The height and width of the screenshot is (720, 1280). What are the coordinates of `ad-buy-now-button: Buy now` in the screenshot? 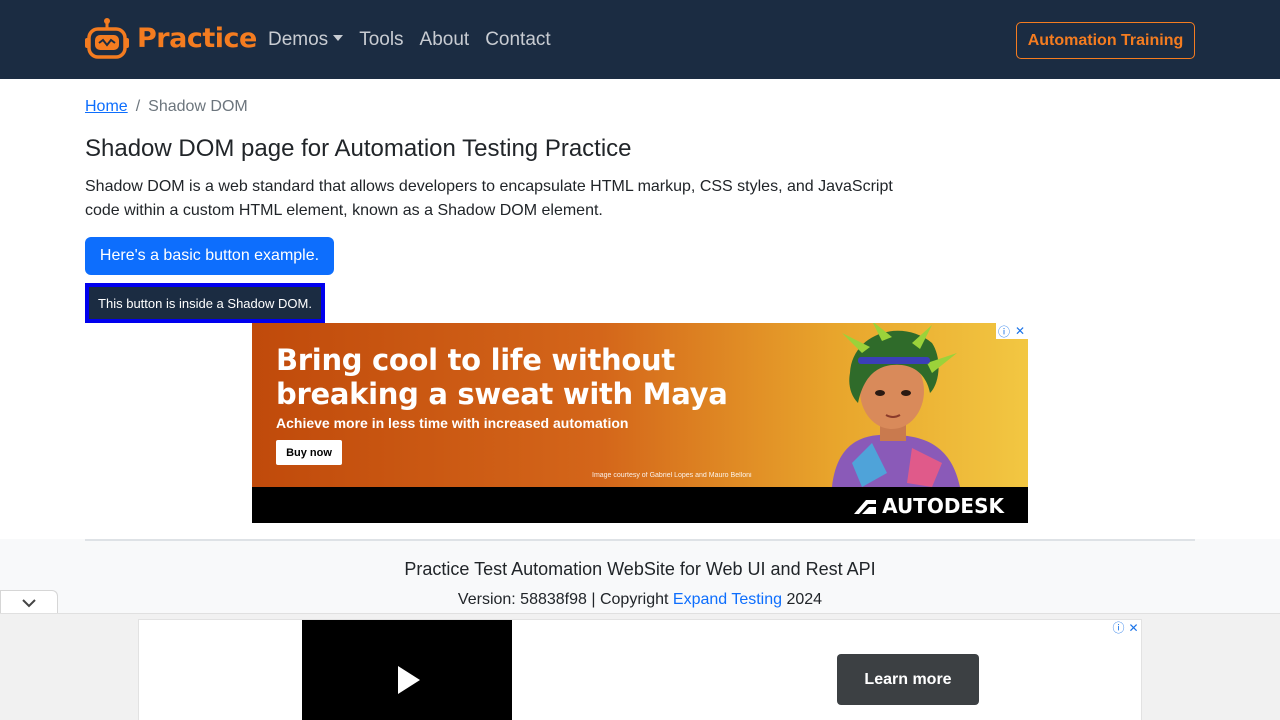 It's located at (309, 452).